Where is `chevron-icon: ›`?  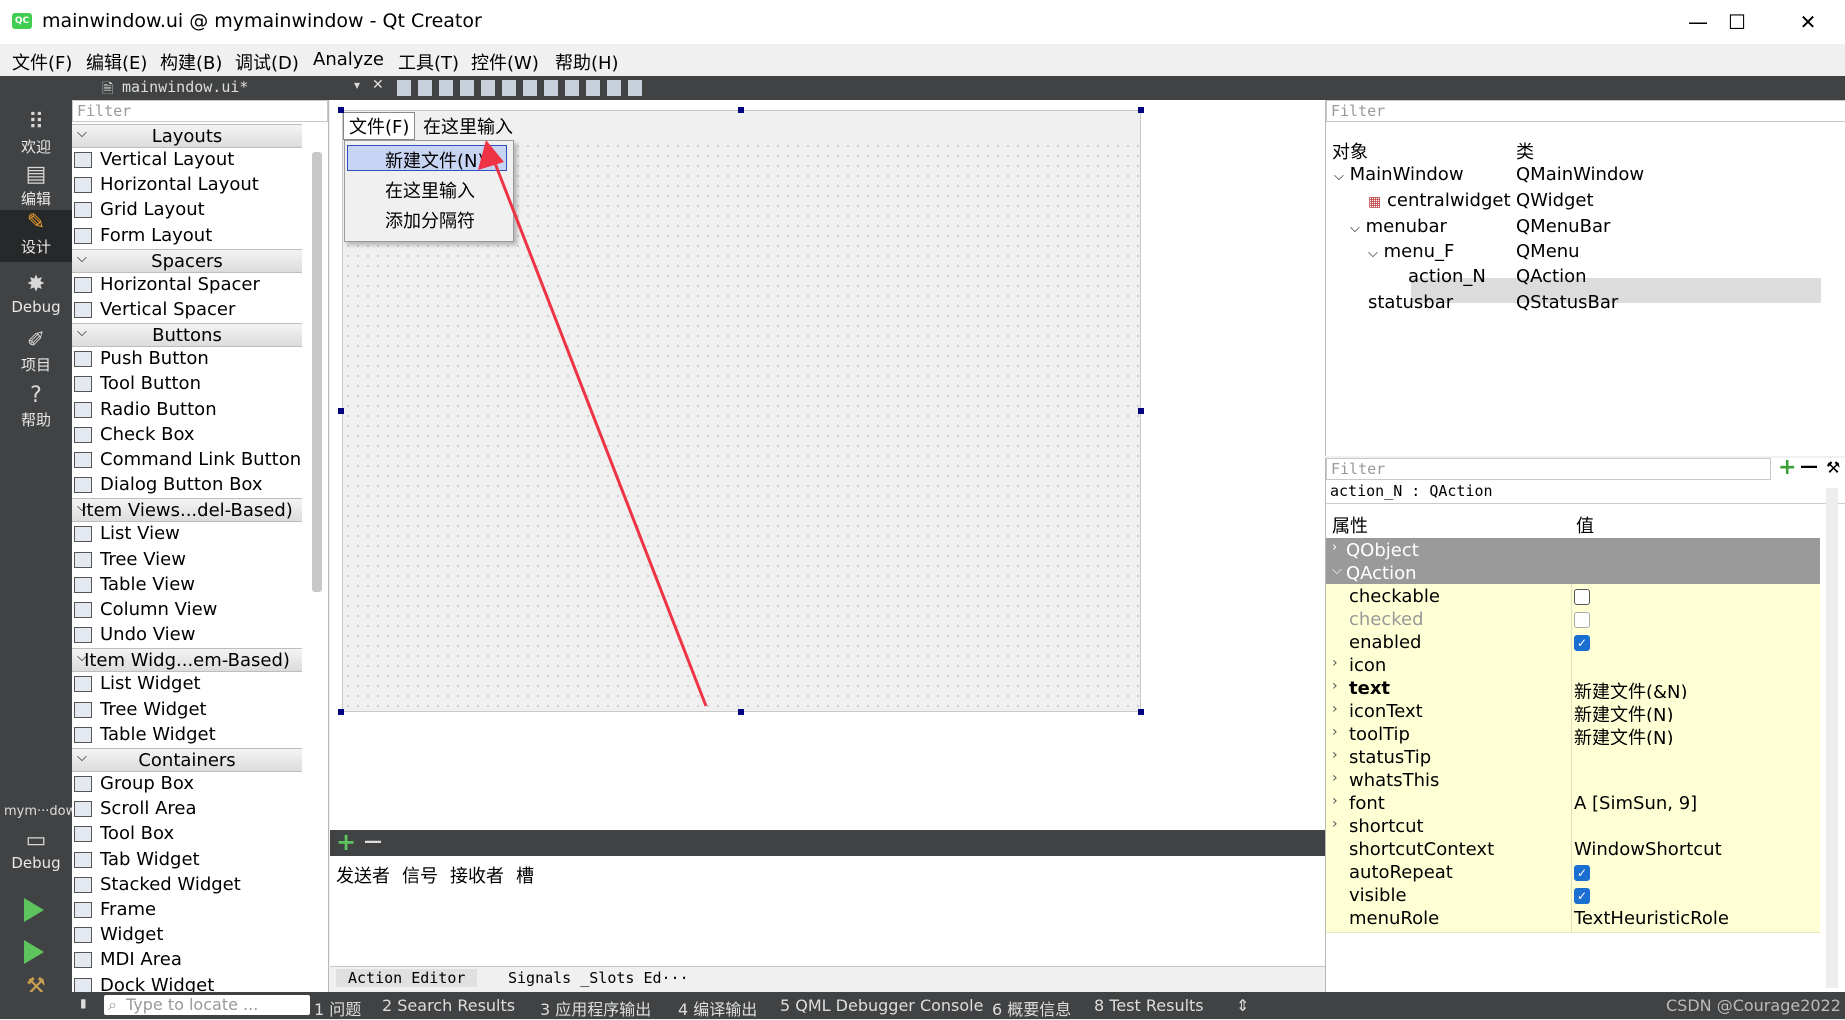 chevron-icon: › is located at coordinates (1335, 547).